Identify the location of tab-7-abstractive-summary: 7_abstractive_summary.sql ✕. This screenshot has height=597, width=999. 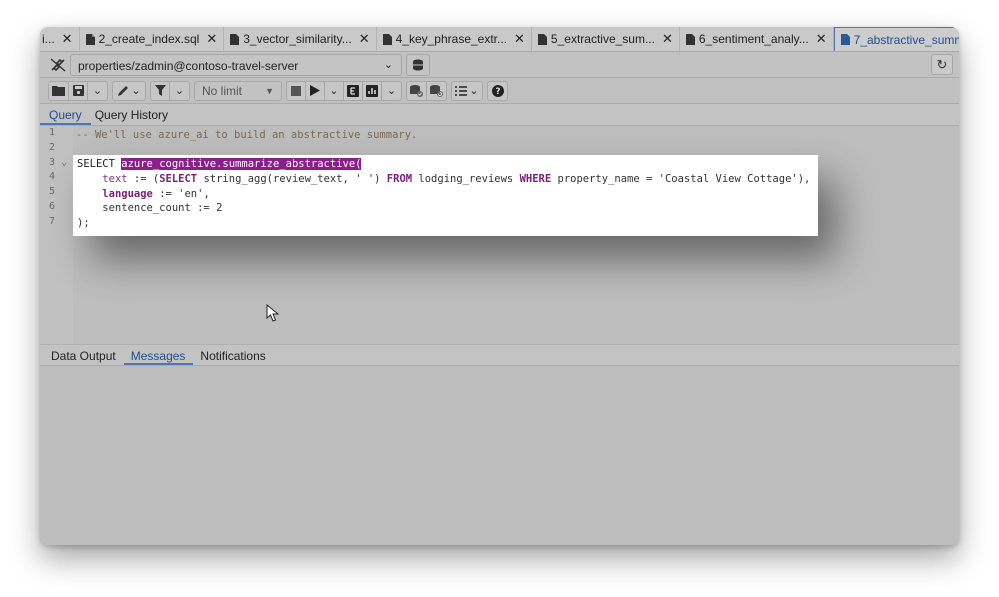
(896, 39).